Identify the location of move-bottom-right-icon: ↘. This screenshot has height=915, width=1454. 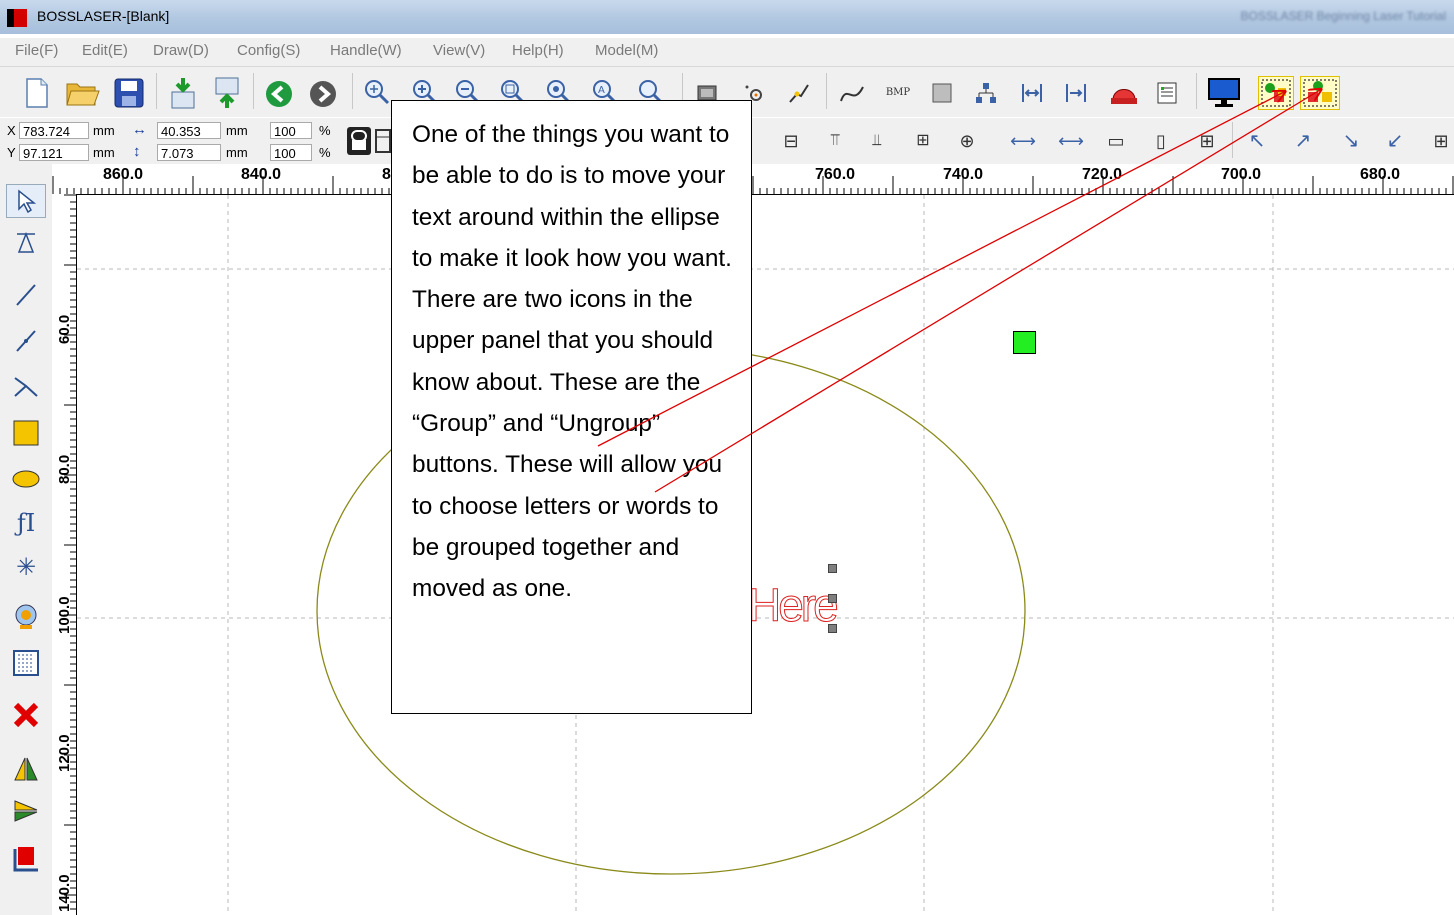
(1351, 141).